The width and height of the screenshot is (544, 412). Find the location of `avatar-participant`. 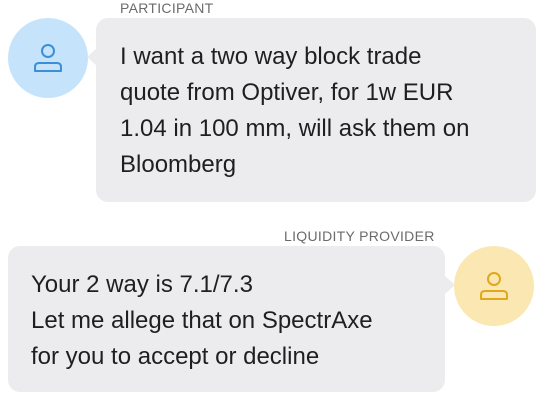

avatar-participant is located at coordinates (48, 58).